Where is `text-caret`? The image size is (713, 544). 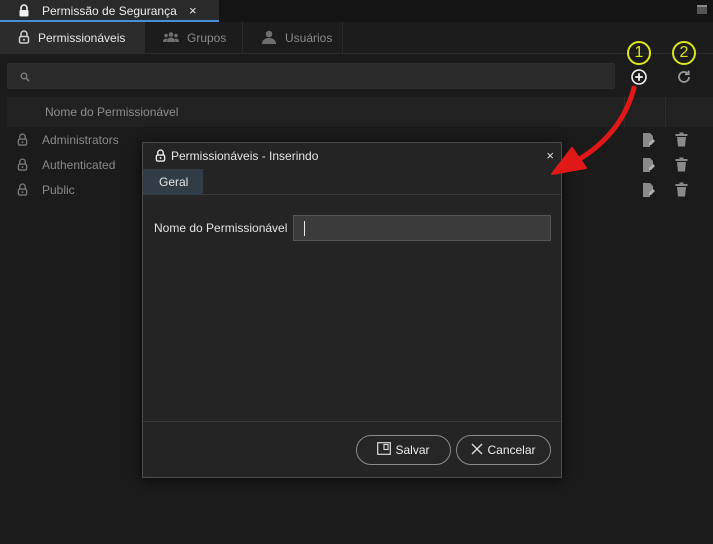 text-caret is located at coordinates (304, 228).